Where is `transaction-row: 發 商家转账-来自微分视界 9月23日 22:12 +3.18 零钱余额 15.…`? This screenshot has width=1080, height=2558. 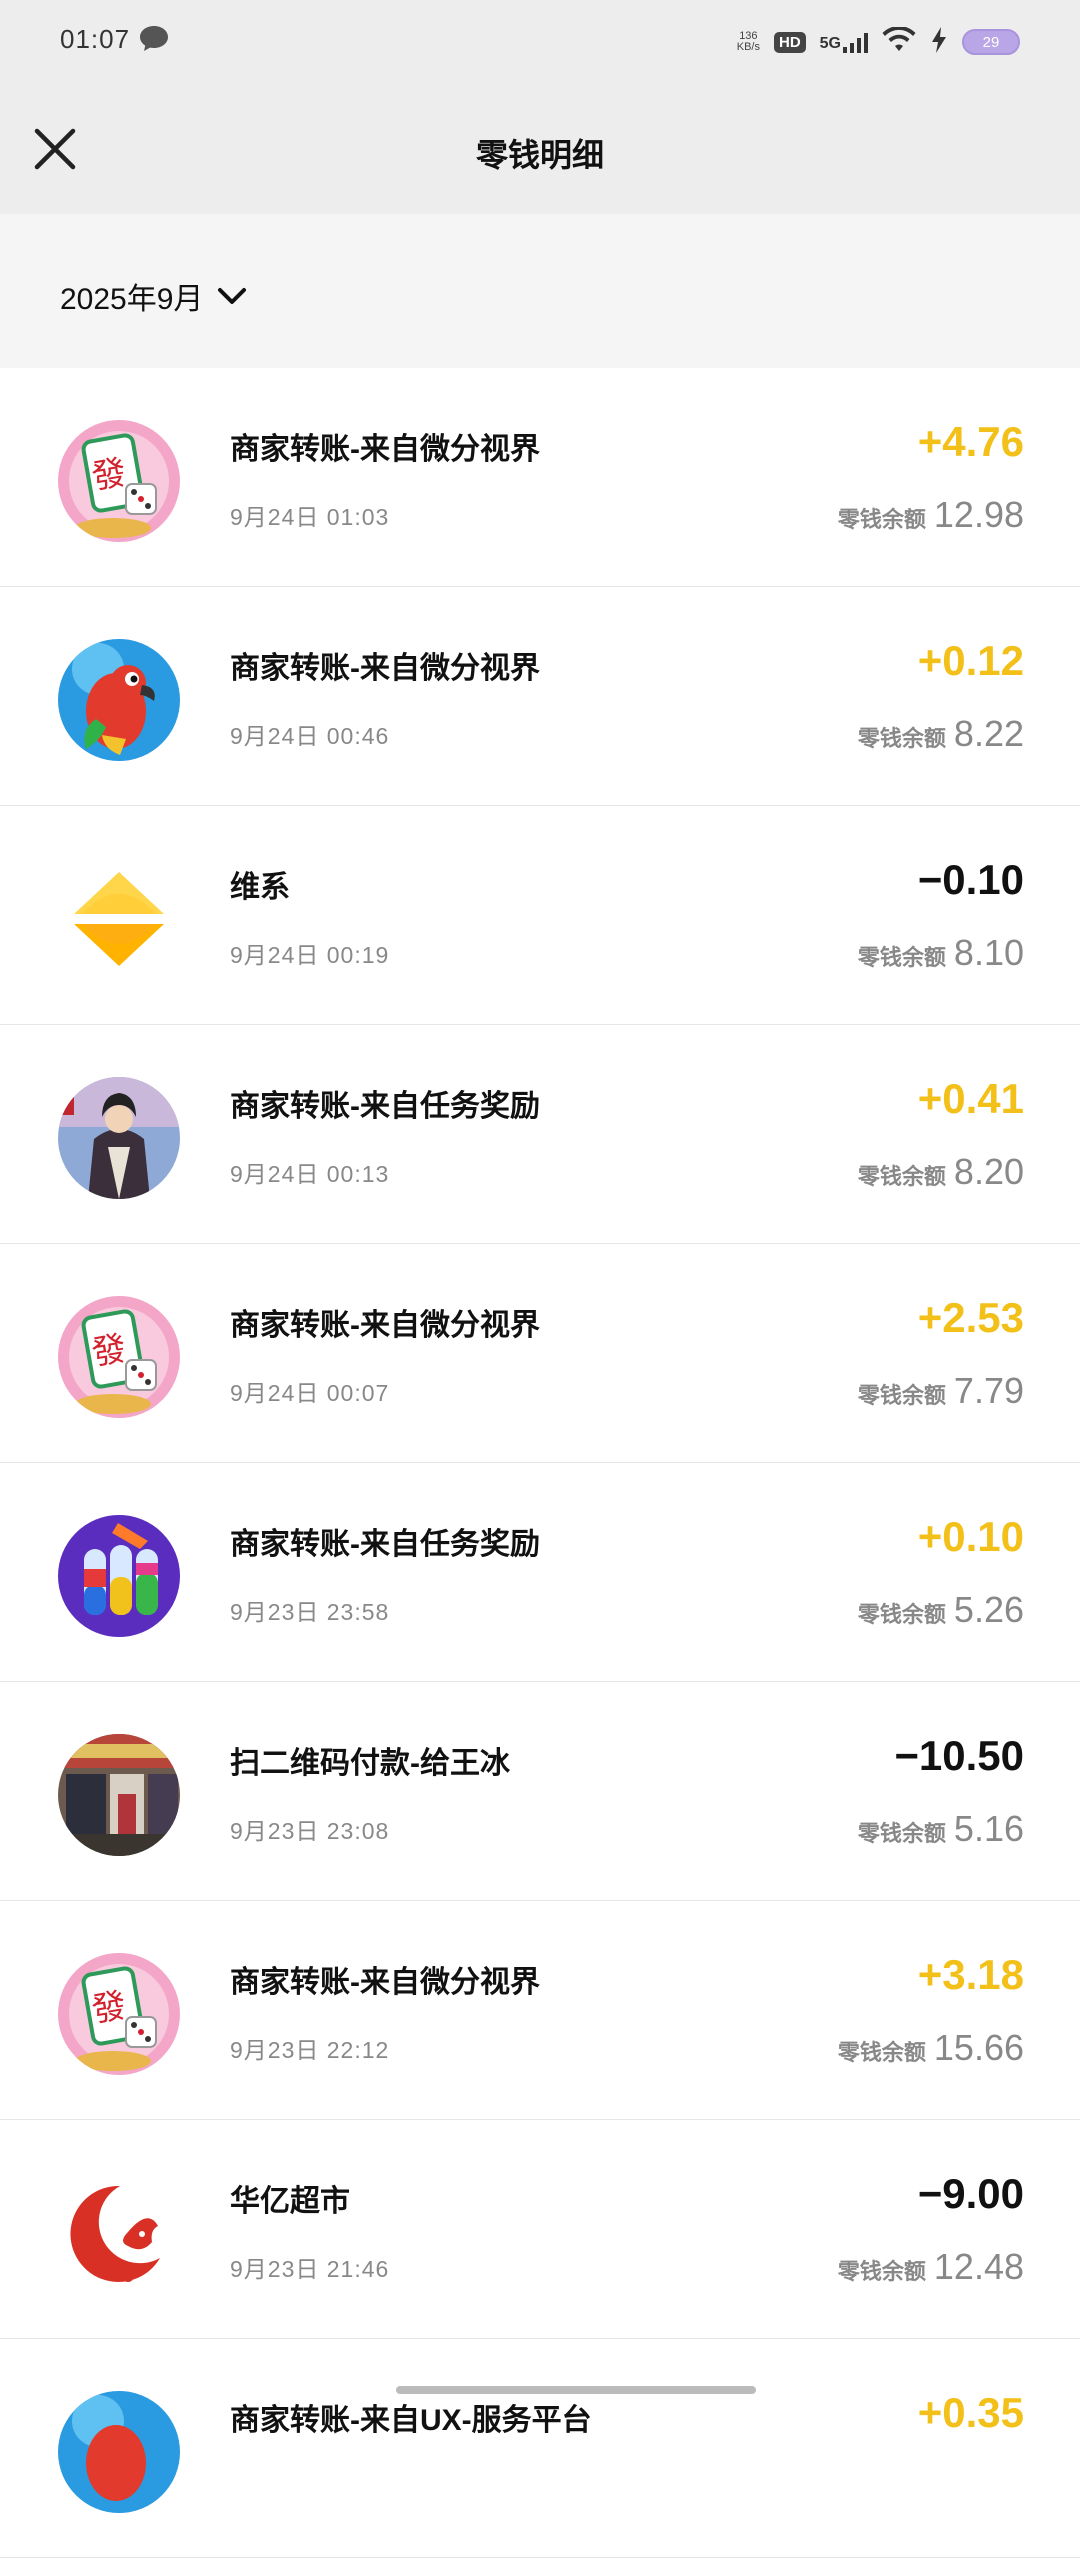 transaction-row: 發 商家转账-来自微分视界 9月23日 22:12 +3.18 零钱余额 15.… is located at coordinates (540, 2010).